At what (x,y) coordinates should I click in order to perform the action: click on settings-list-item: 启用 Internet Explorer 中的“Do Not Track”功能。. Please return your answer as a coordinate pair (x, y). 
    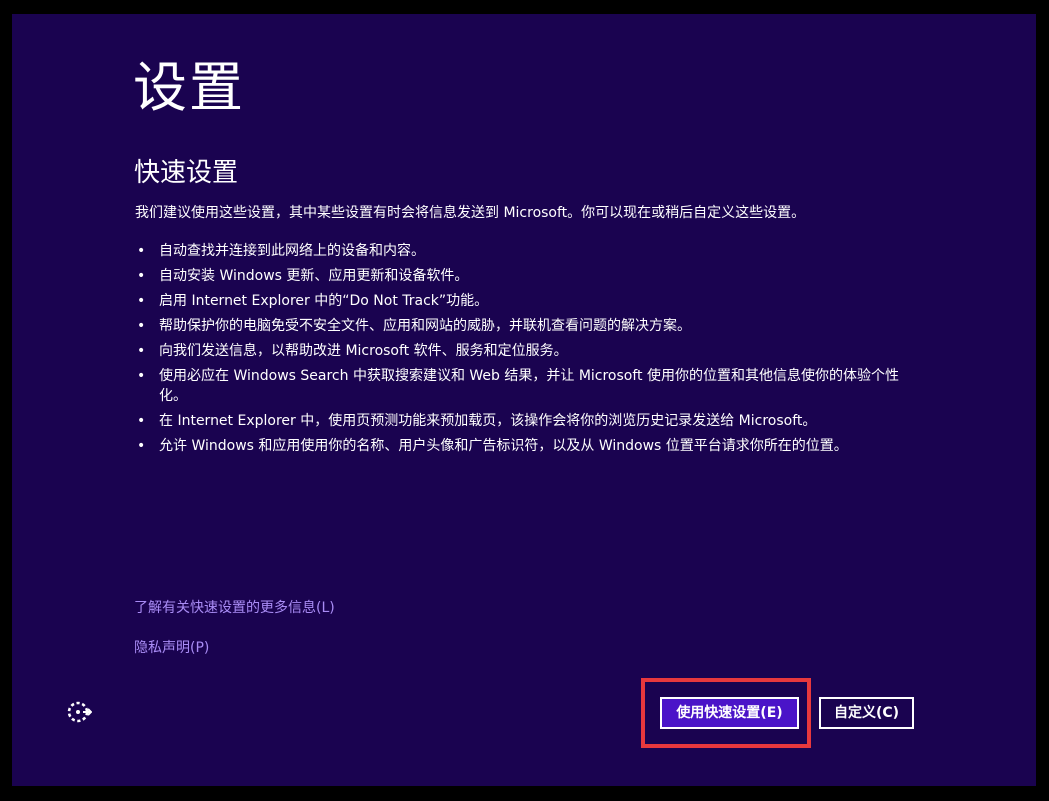
    Looking at the image, I should click on (525, 301).